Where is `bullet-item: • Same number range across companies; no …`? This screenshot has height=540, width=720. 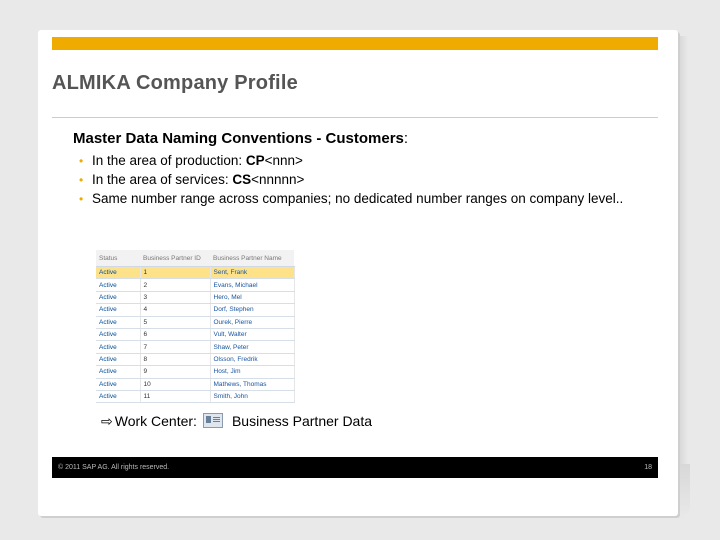 bullet-item: • Same number range across companies; no … is located at coordinates (359, 199).